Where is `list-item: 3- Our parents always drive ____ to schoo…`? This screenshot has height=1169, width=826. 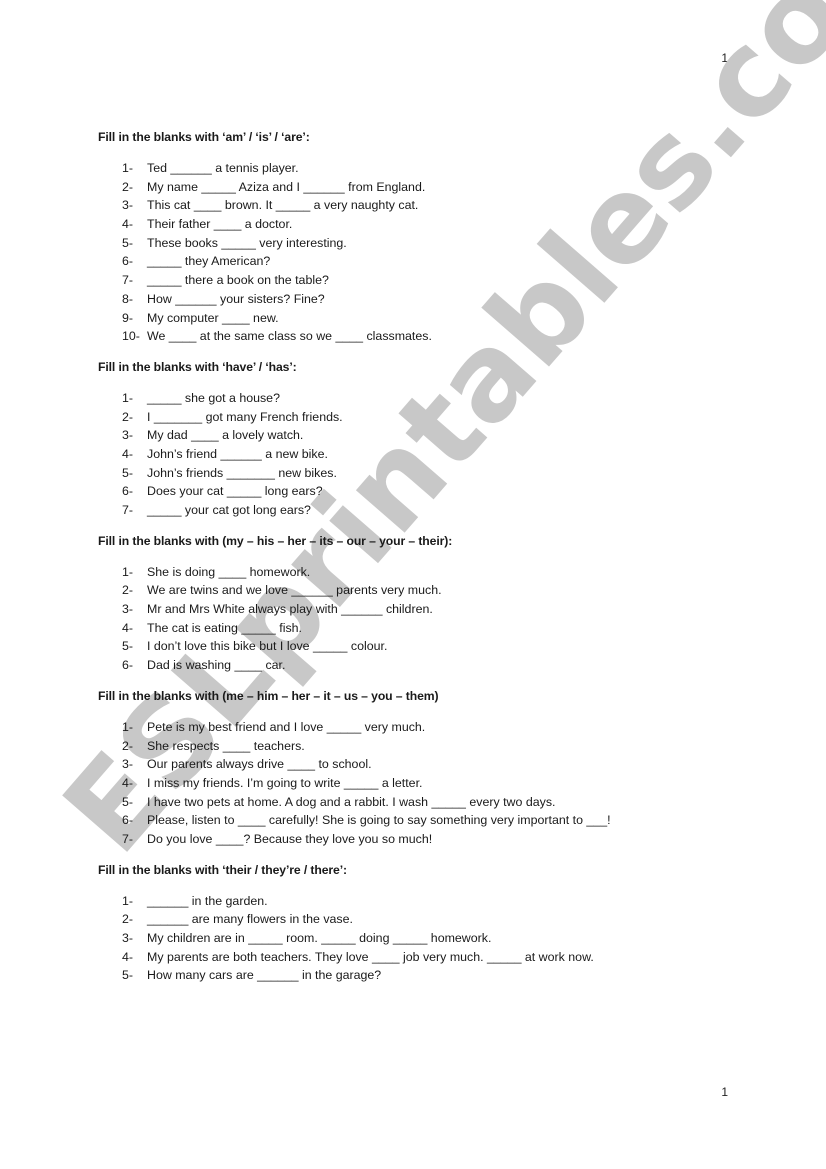 list-item: 3- Our parents always drive ____ to schoo… is located at coordinates (428, 764).